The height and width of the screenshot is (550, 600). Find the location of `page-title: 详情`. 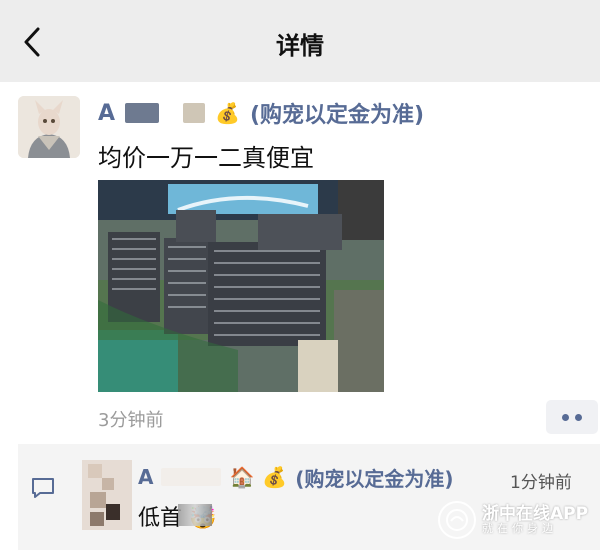

page-title: 详情 is located at coordinates (300, 46).